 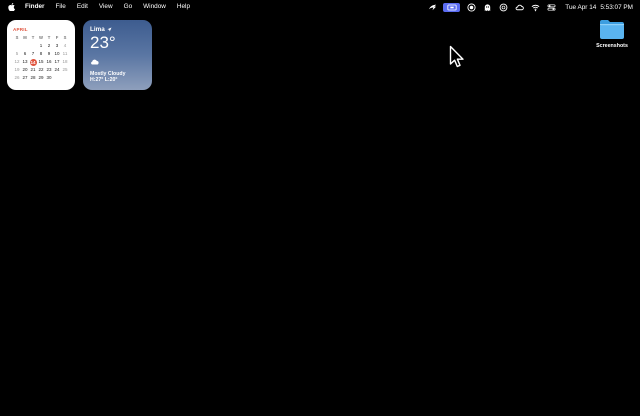 What do you see at coordinates (520, 7) in the screenshot?
I see `cloud-sync-icon` at bounding box center [520, 7].